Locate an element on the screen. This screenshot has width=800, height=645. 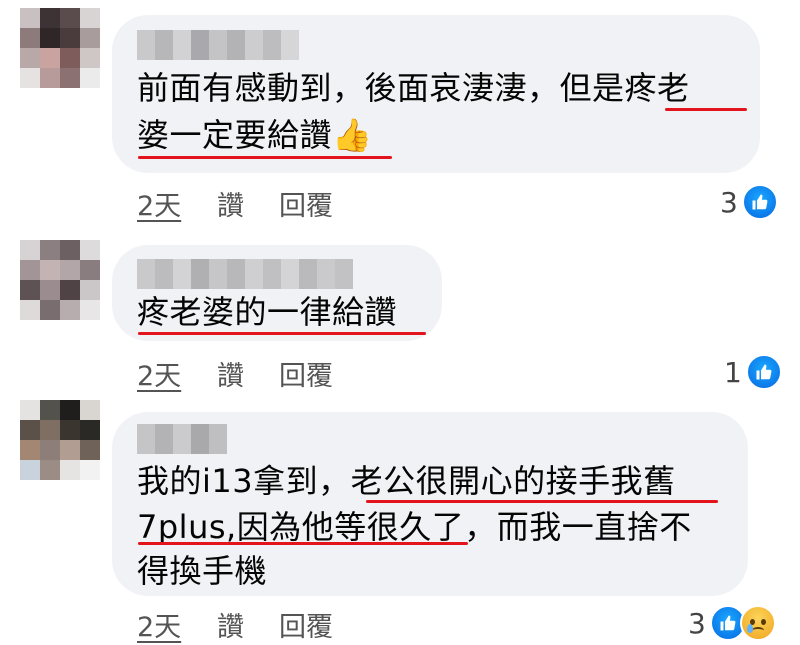
comment-text-line: 前面有感動到，後面哀淒淒，但是疼老 is located at coordinates (413, 88).